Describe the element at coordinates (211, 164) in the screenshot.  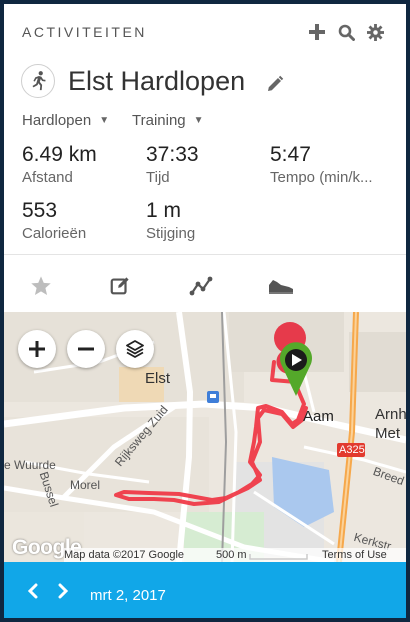
I see `stat-time: 37:33 Tijd` at that location.